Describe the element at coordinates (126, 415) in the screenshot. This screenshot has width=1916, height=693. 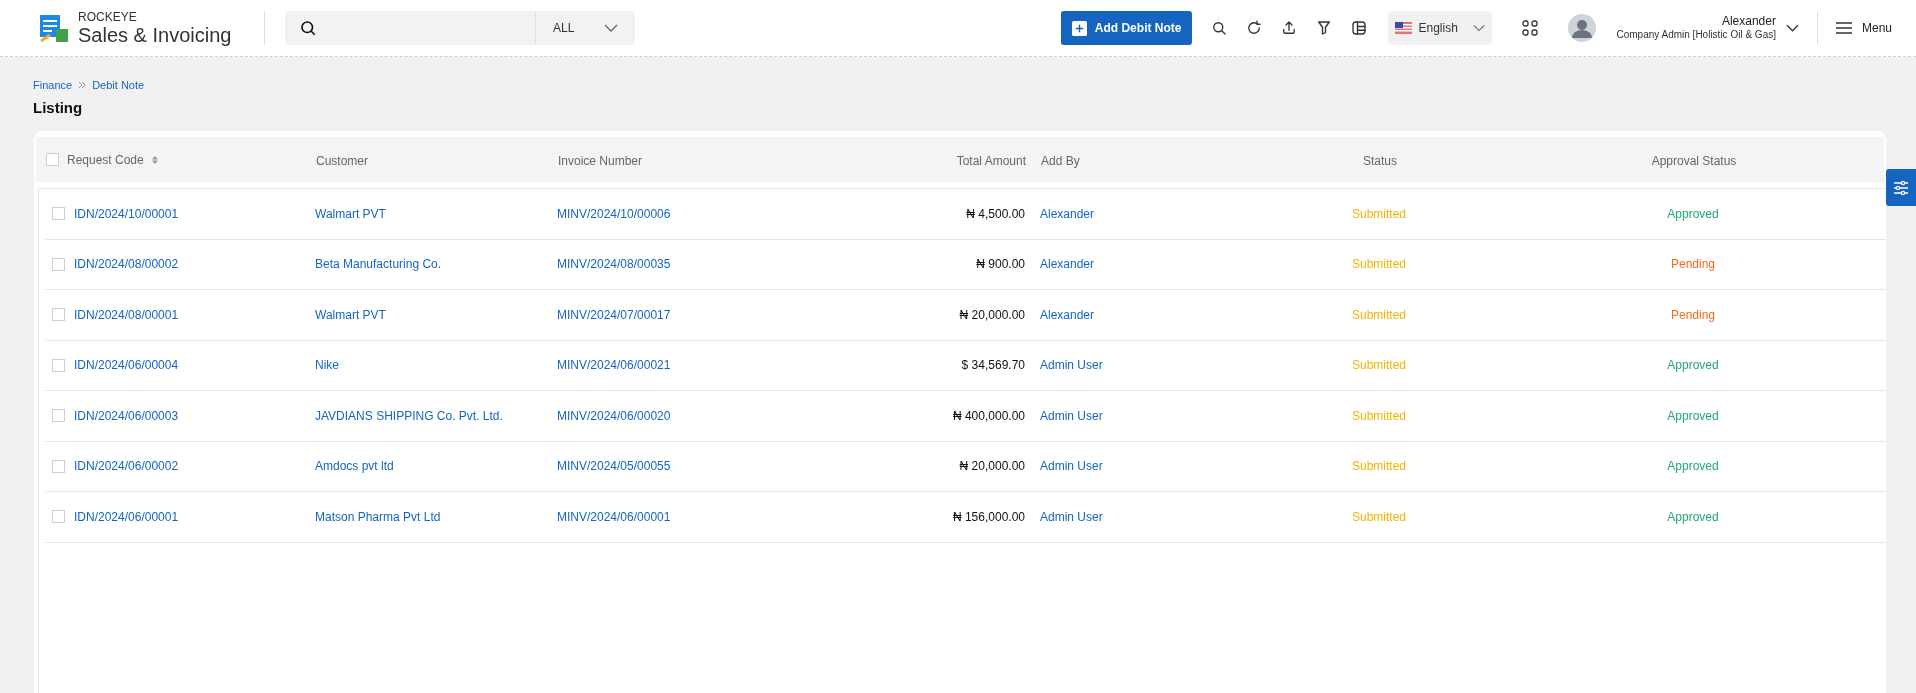
I see `request-code-link: IDN/2024/06/00003` at that location.